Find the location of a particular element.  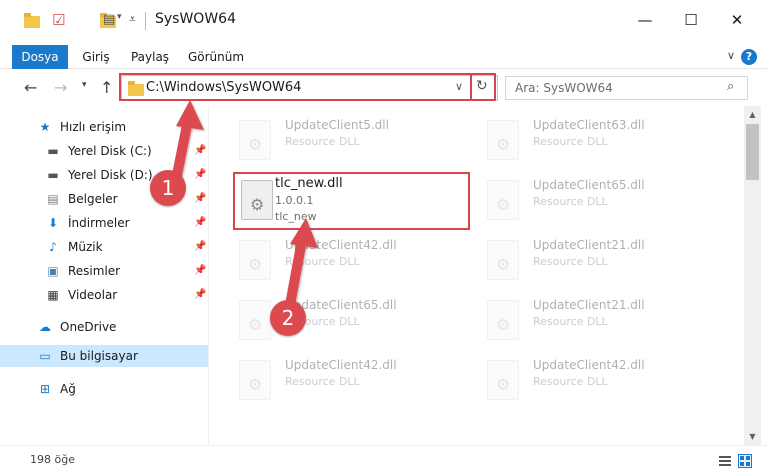

tab-home: Giriş is located at coordinates (96, 57).